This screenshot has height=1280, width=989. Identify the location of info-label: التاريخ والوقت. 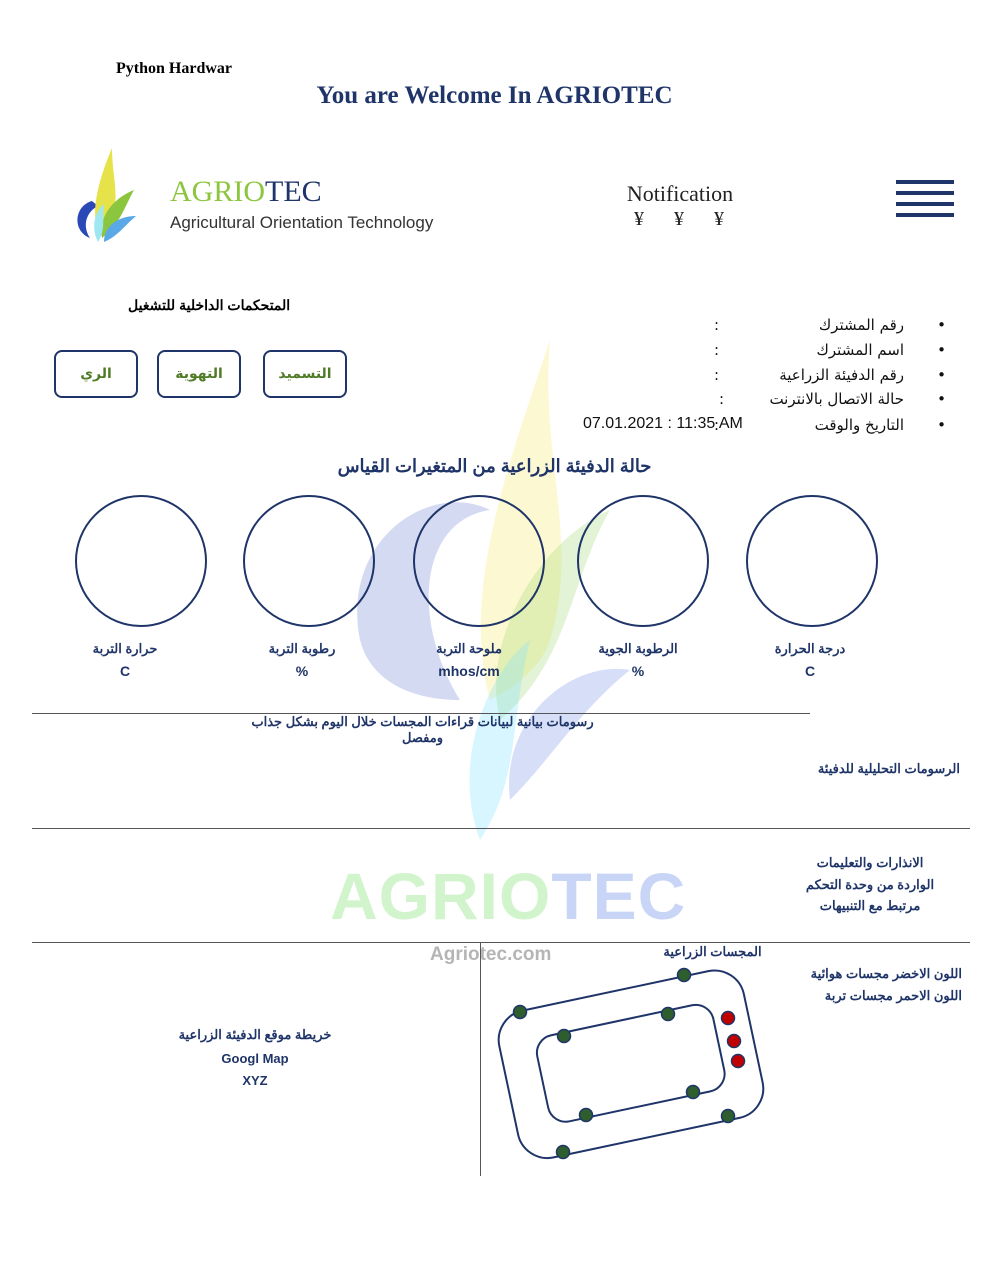
(859, 425).